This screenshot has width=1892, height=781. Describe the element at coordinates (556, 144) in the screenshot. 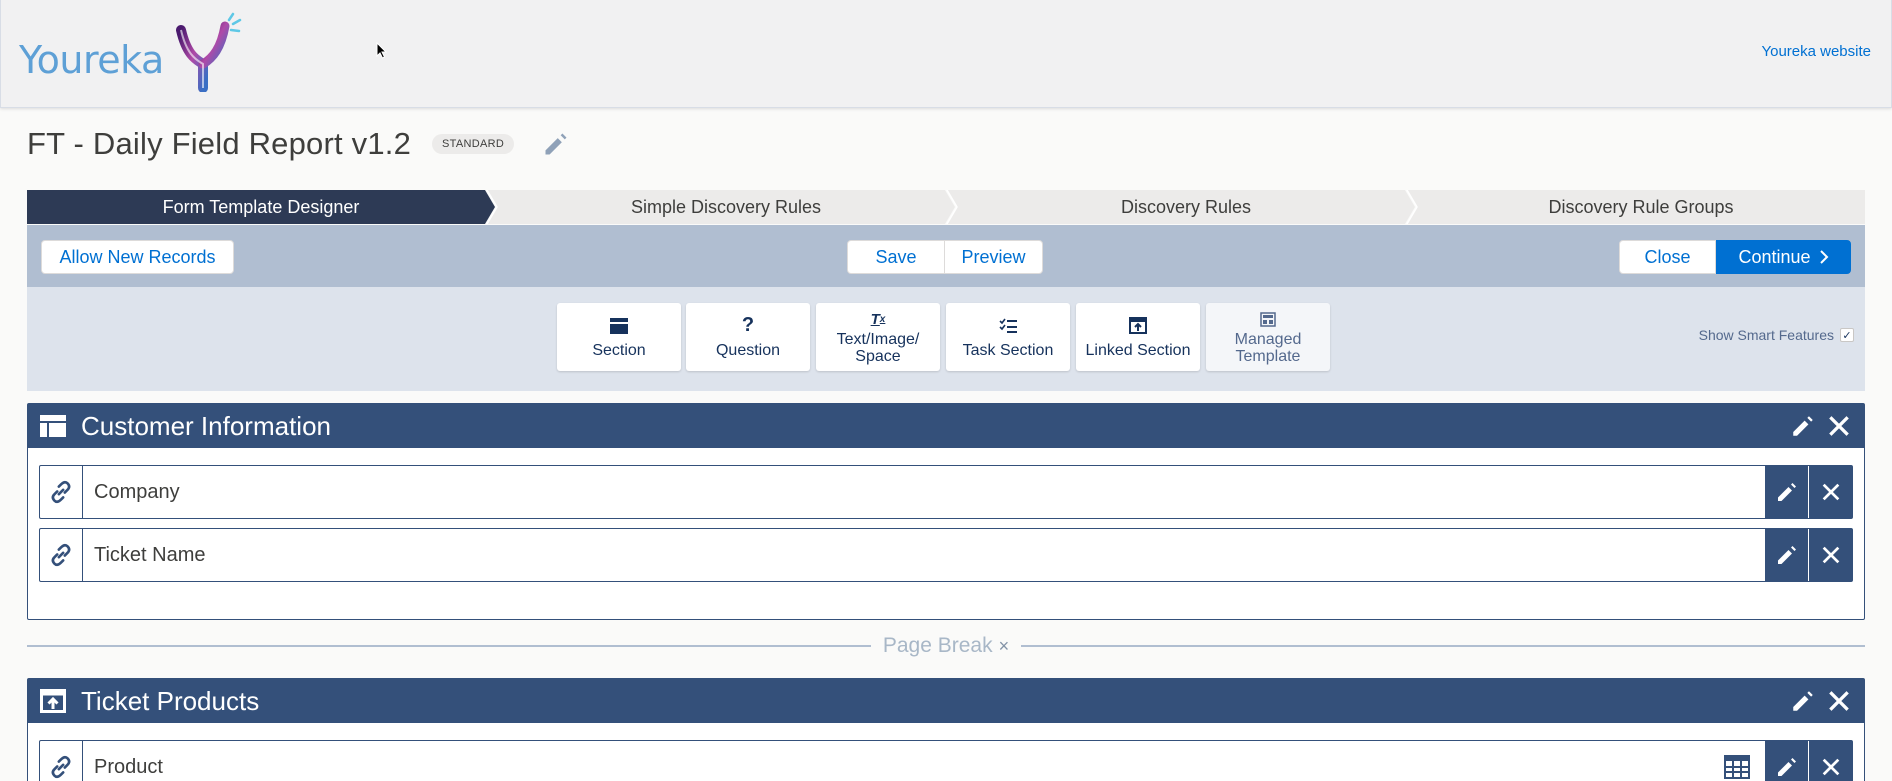

I see `edit-title-pencil-icon` at that location.